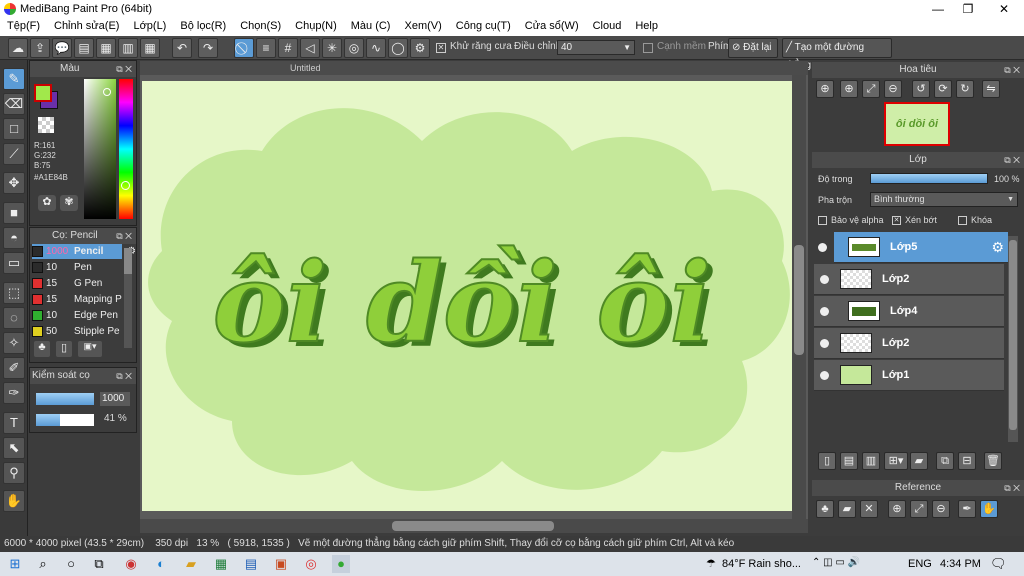  I want to click on word-icon: ▤, so click(251, 564).